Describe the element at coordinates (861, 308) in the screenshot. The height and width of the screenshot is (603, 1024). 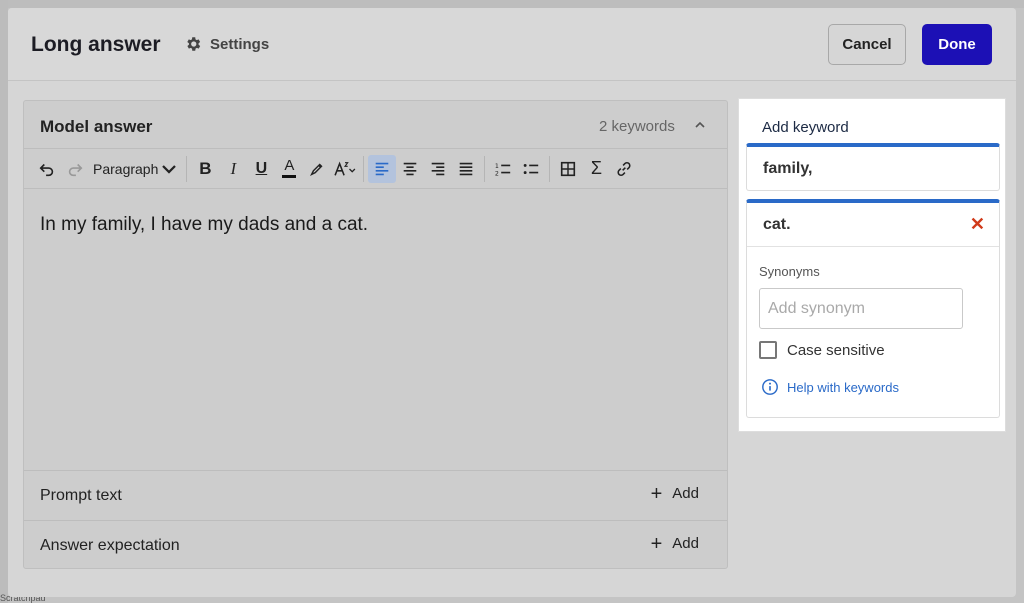
I see `synonym-input` at that location.